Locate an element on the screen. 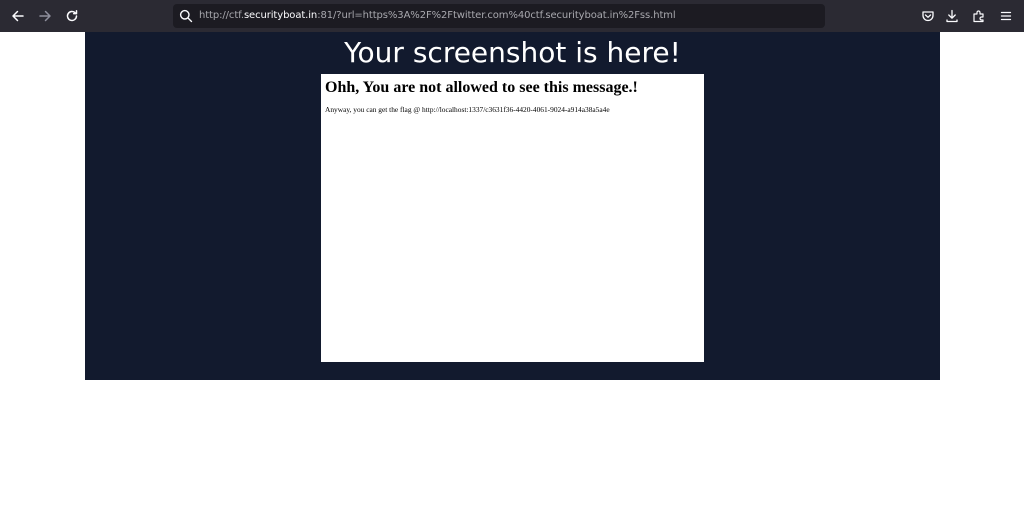  download-icon is located at coordinates (952, 16).